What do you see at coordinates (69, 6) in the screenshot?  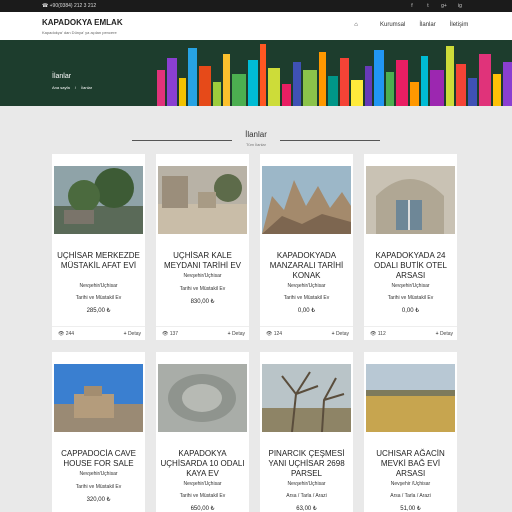 I see `phone-number: ☎ +90(0384) 212 3 212` at bounding box center [69, 6].